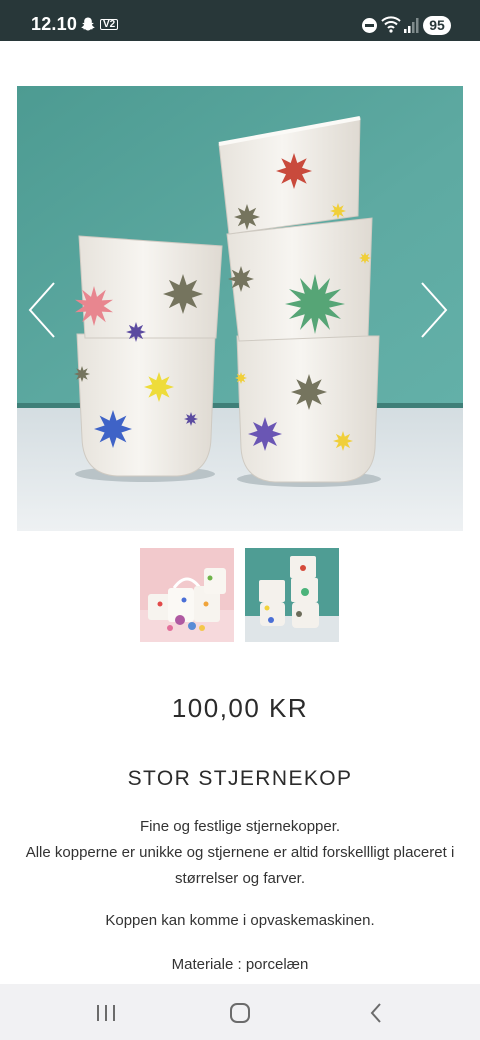 The width and height of the screenshot is (480, 1040). I want to click on thumbnail-1-image, so click(187, 595).